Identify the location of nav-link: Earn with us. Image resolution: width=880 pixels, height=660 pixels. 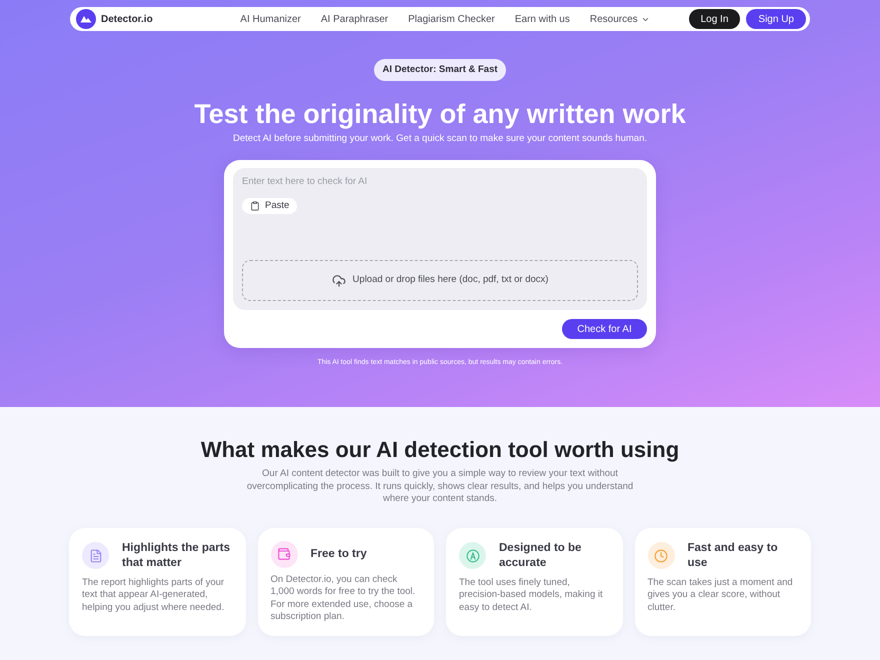
(542, 19).